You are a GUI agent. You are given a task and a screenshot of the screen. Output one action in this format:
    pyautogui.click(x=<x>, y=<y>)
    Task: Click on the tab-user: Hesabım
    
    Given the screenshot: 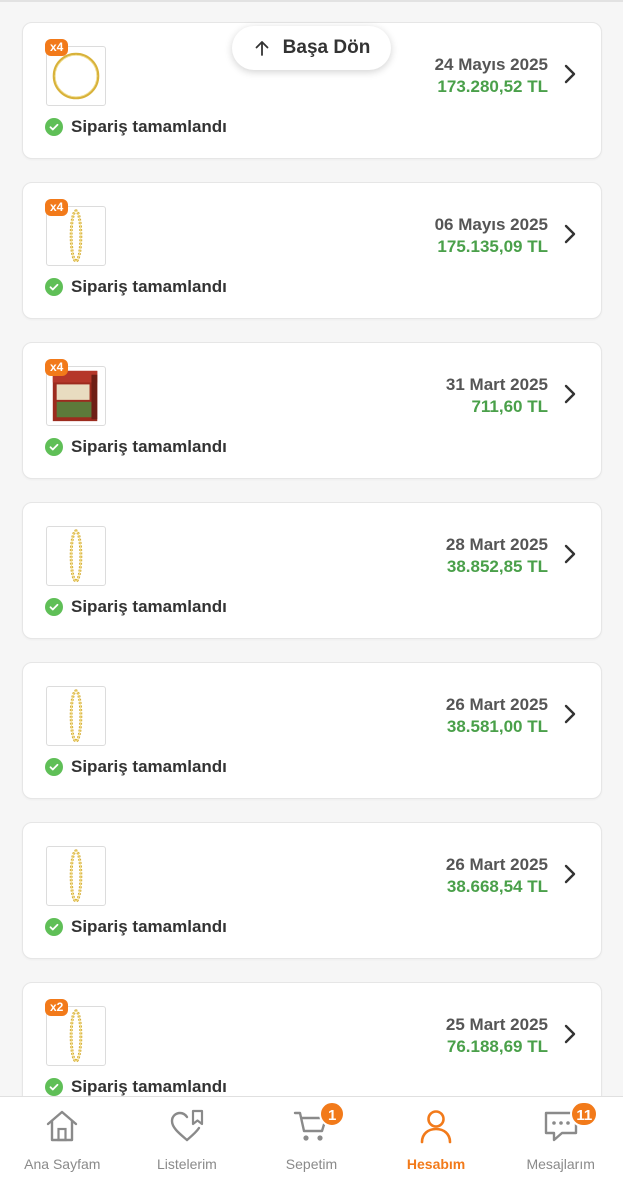 What is the action you would take?
    pyautogui.click(x=436, y=1148)
    